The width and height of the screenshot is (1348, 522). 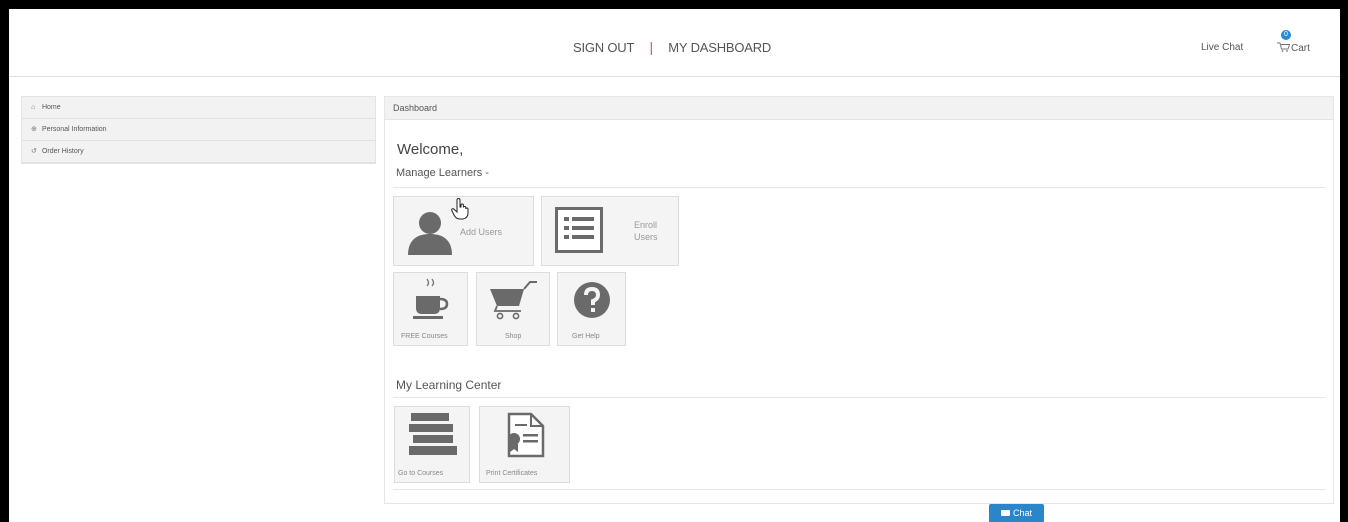 I want to click on user-silhouette-icon, so click(x=430, y=233).